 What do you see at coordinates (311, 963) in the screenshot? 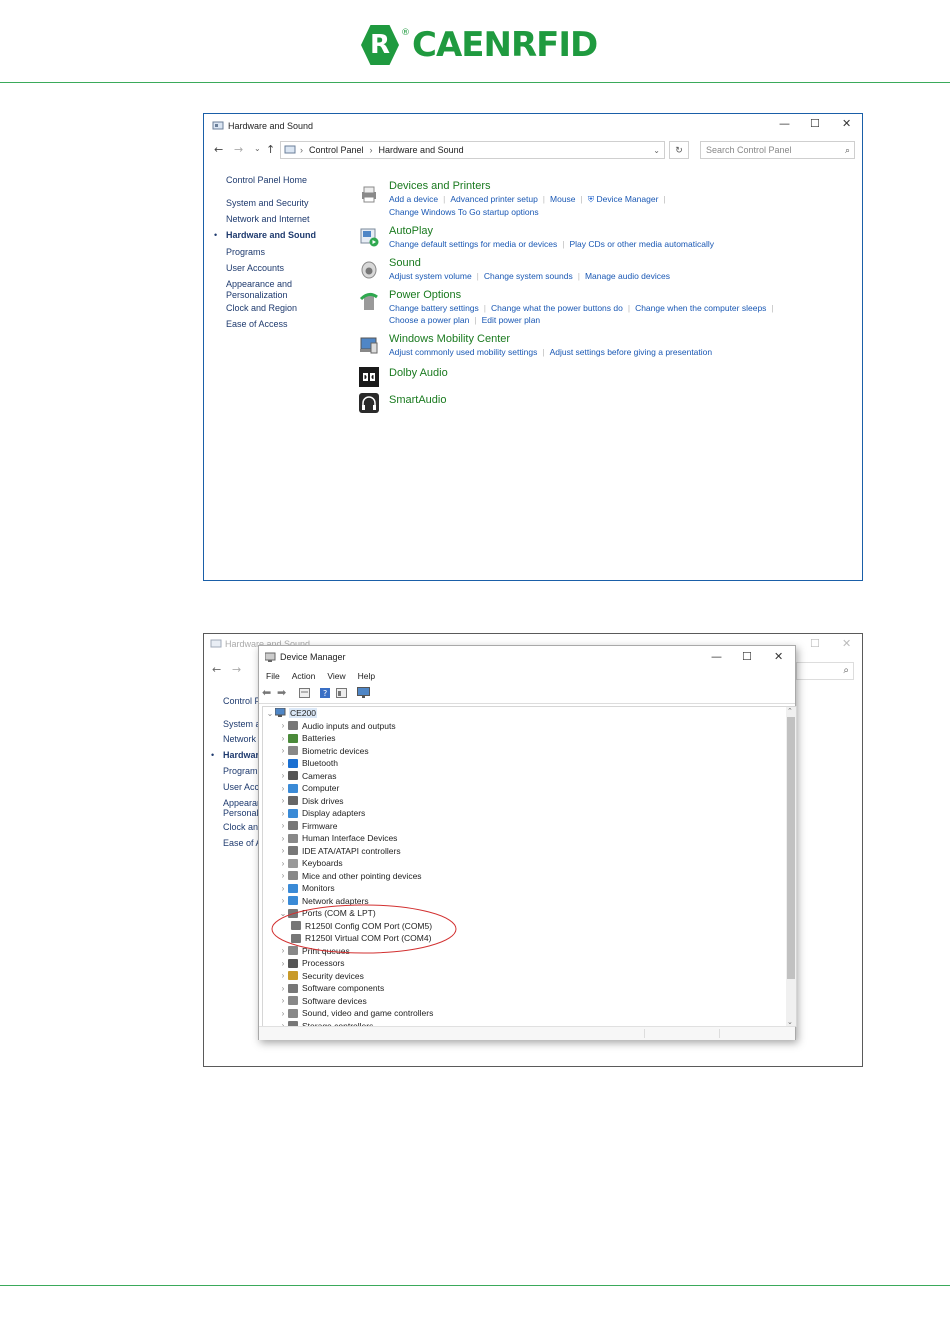
I see `tree-category-item: › Processors` at bounding box center [311, 963].